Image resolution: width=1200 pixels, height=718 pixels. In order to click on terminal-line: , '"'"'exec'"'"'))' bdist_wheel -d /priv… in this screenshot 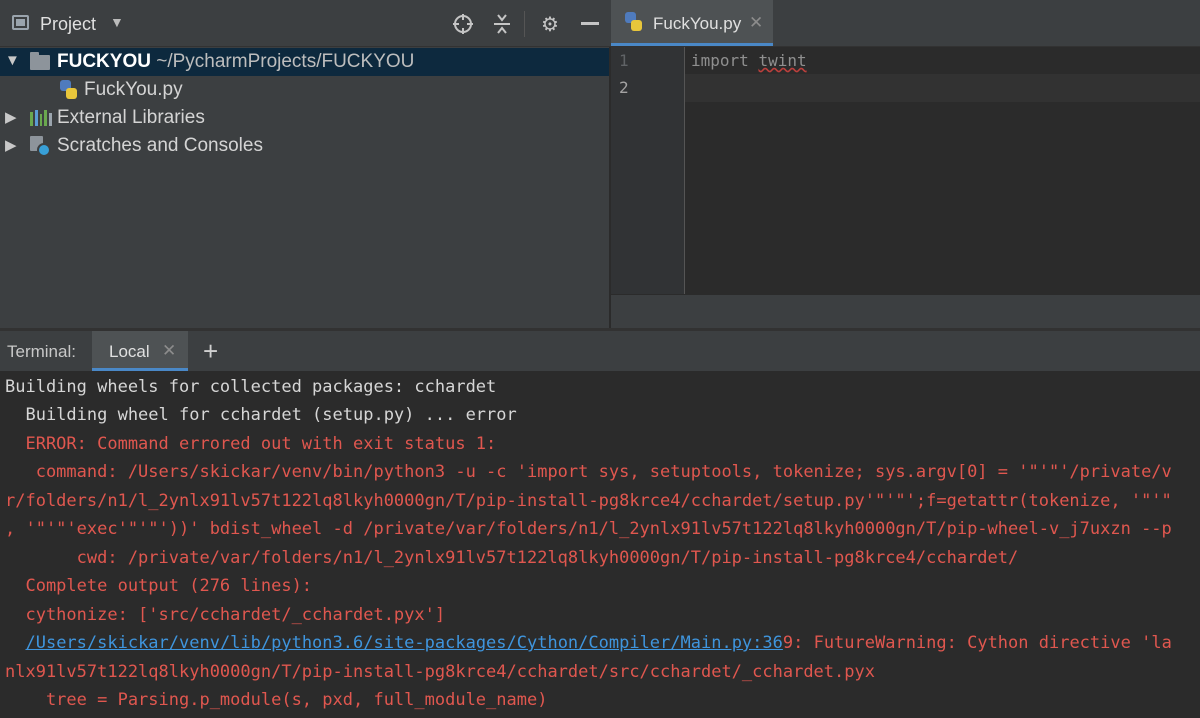, I will do `click(588, 529)`.